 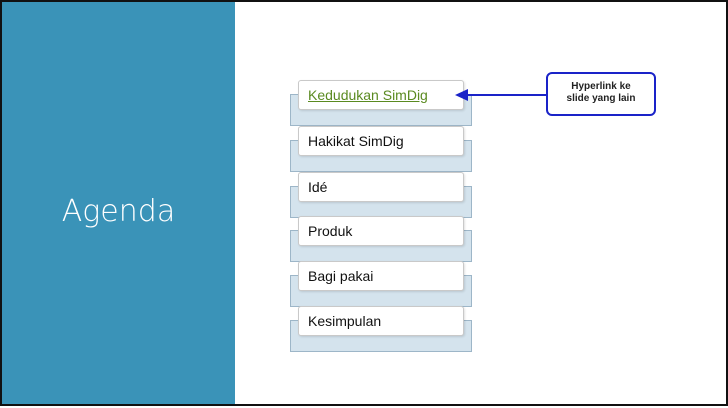 What do you see at coordinates (601, 86) in the screenshot?
I see `callout-line-1: Hyperlink ke` at bounding box center [601, 86].